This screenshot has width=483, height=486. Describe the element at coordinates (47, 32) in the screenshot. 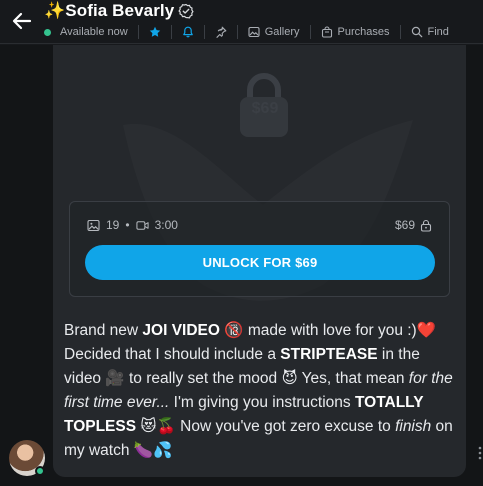

I see `online-status-dot` at that location.